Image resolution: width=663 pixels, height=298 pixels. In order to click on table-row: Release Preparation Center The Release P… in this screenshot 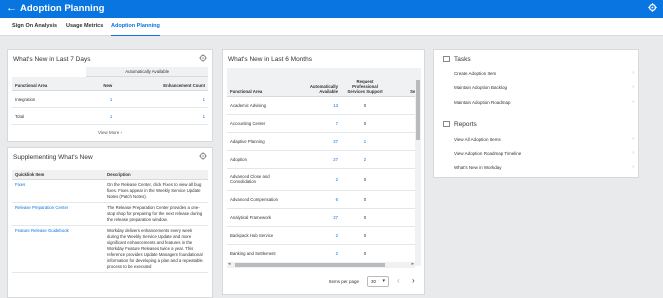, I will do `click(110, 214)`.